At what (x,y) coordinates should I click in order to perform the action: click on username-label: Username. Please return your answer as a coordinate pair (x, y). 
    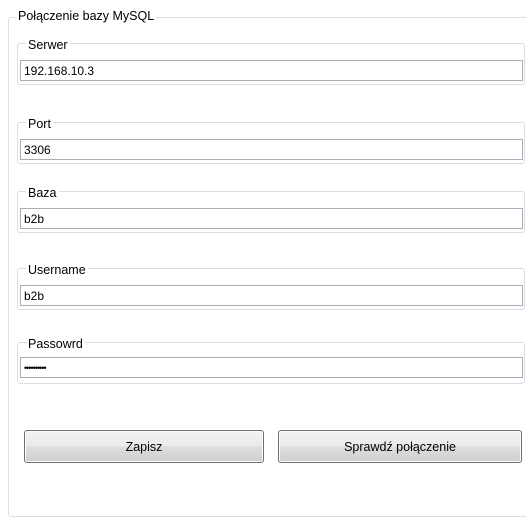
    Looking at the image, I should click on (57, 270).